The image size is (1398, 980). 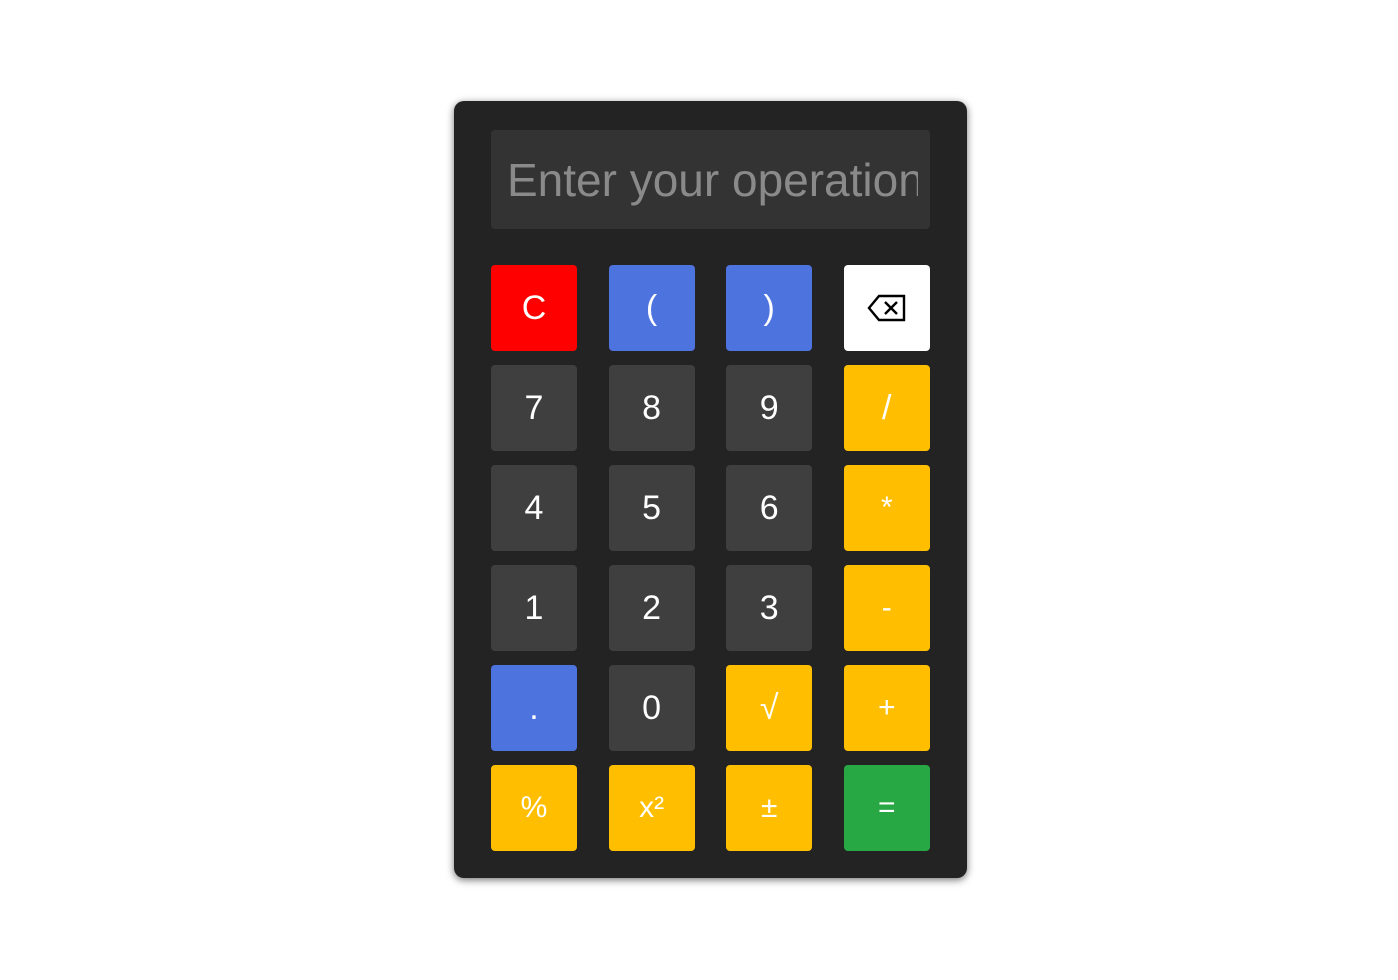 I want to click on square-button: x², so click(x=651, y=808).